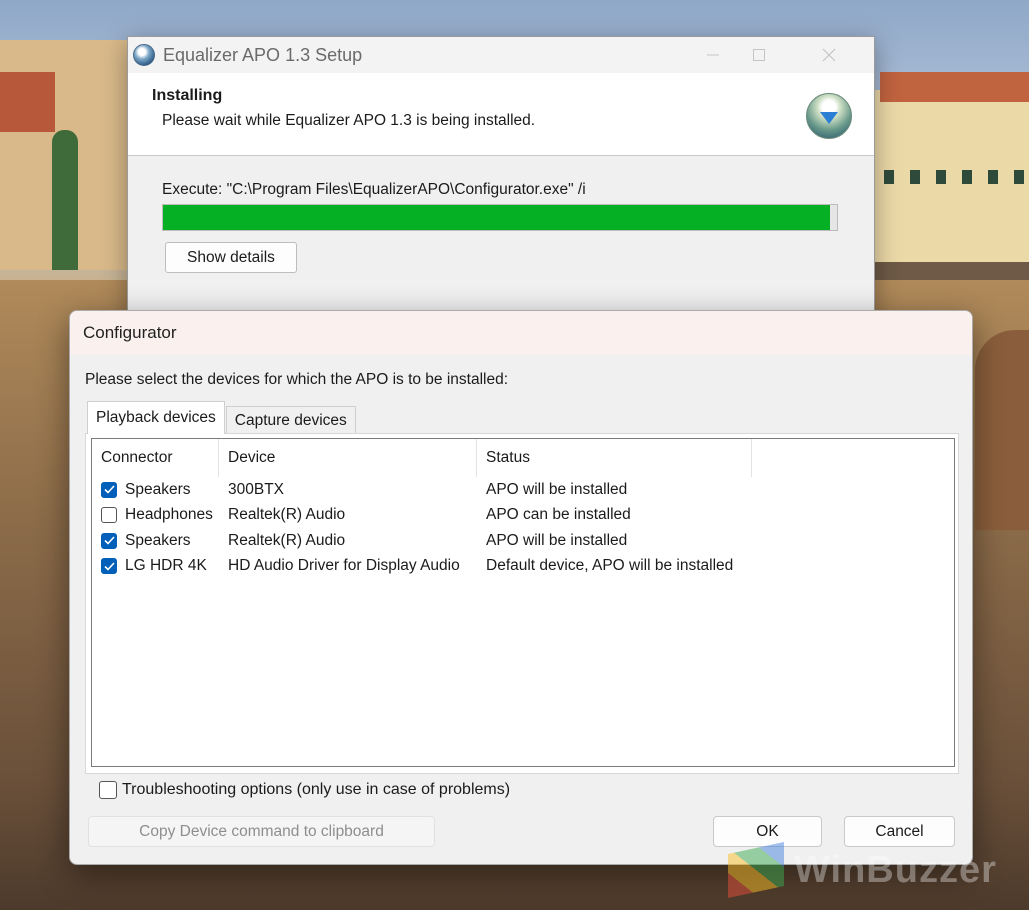 The image size is (1029, 910). Describe the element at coordinates (187, 95) in the screenshot. I see `installer-header-title: Installing` at that location.